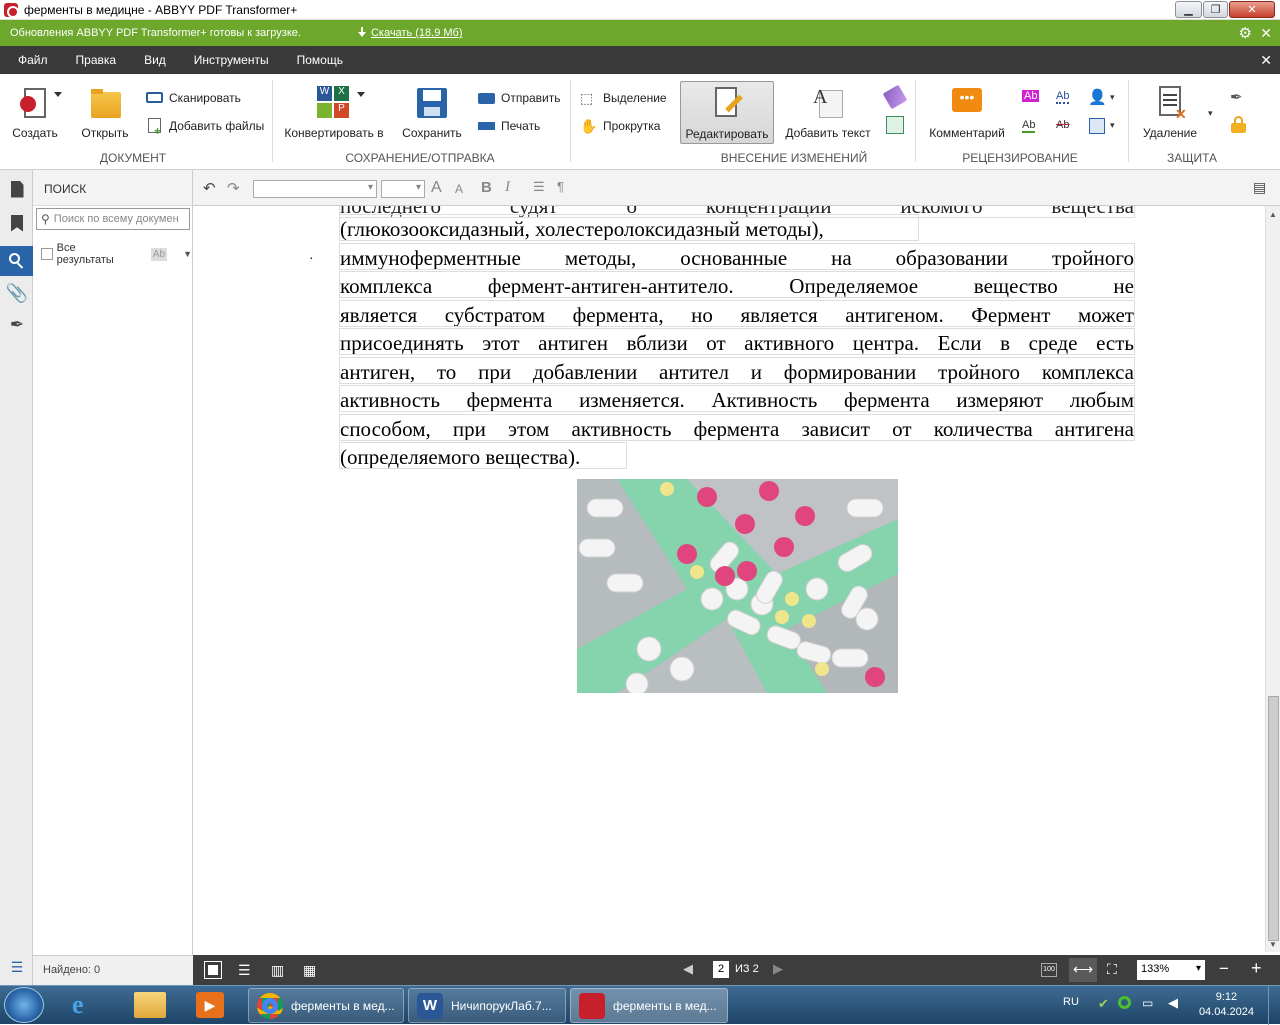 The height and width of the screenshot is (1025, 1280). What do you see at coordinates (410, 33) in the screenshot?
I see `download-link: Скачать (18,9 Мб)` at bounding box center [410, 33].